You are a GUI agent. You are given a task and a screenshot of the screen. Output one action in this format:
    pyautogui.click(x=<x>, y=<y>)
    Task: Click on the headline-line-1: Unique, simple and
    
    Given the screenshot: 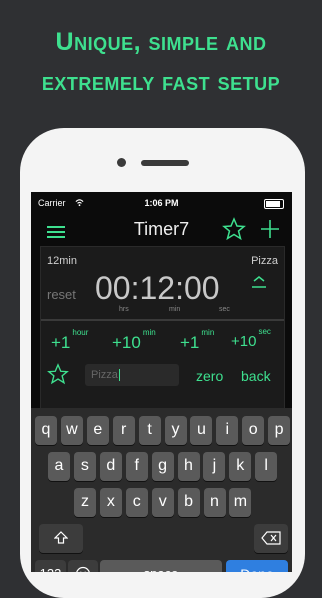 What is the action you would take?
    pyautogui.click(x=161, y=42)
    